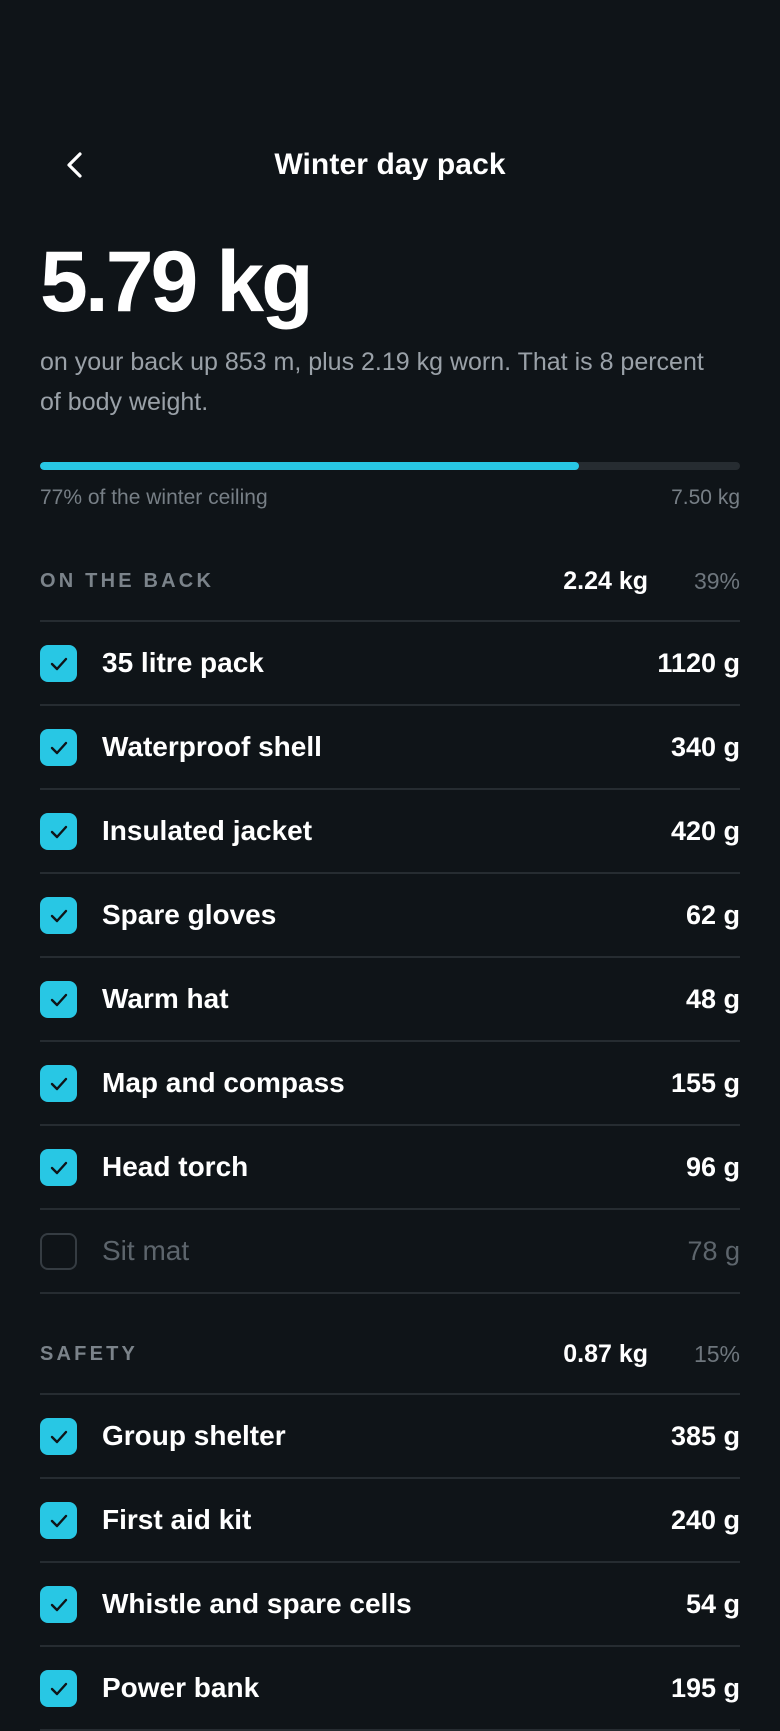 This screenshot has width=780, height=1731. Describe the element at coordinates (390, 1437) in the screenshot. I see `gear-item: Group shelter 385 g` at that location.